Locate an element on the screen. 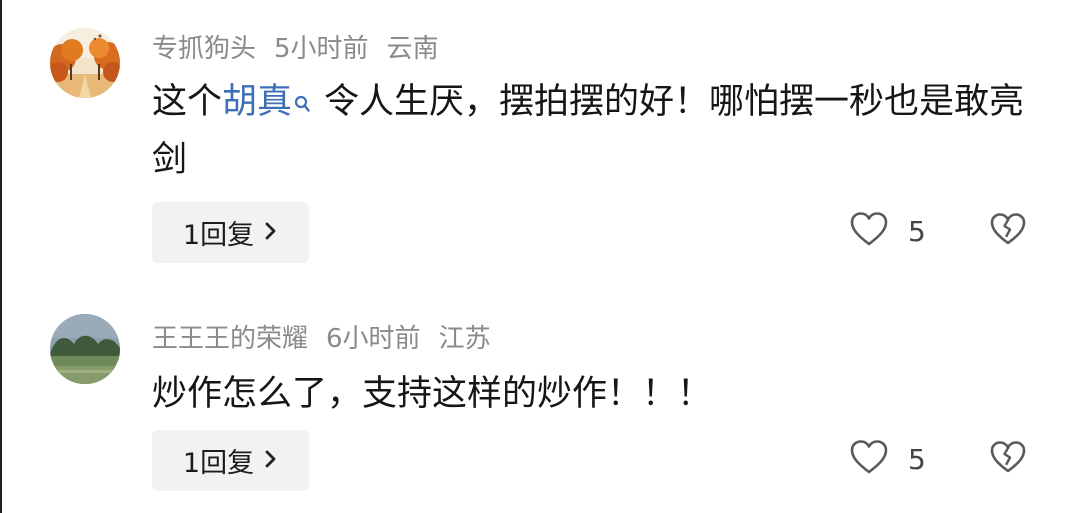 This screenshot has width=1080, height=513. autumn-trees-avatar-image is located at coordinates (85, 63).